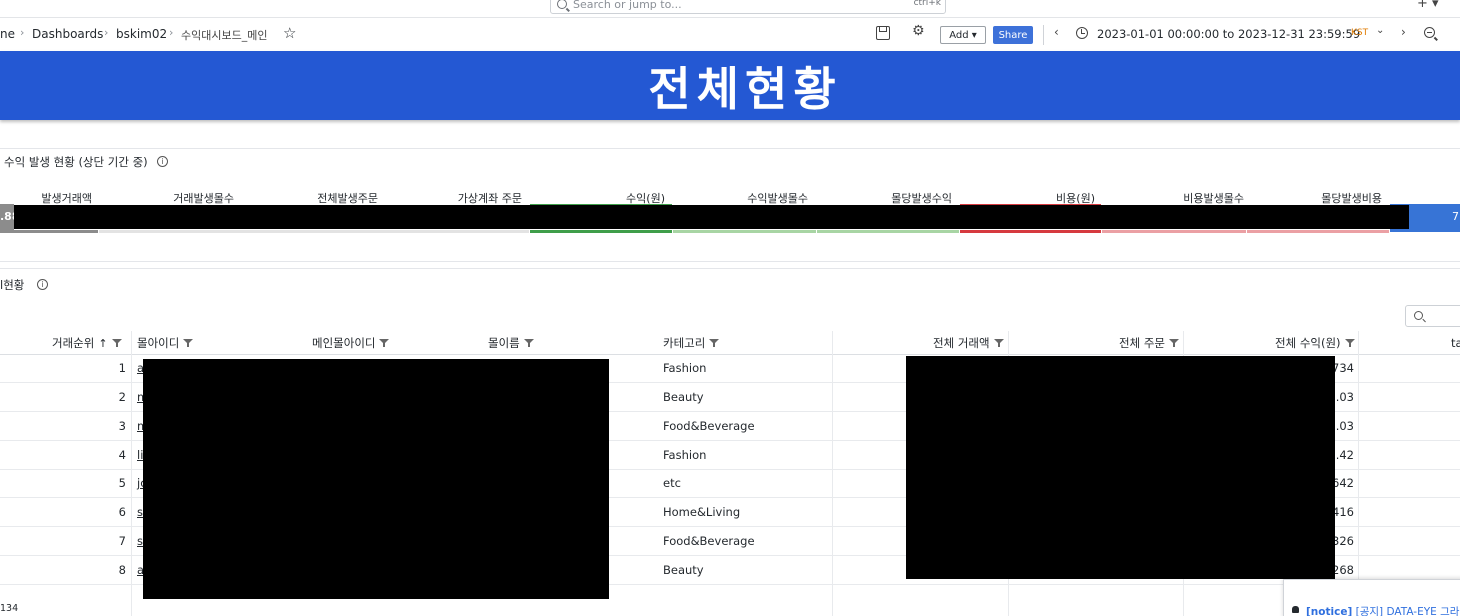 Image resolution: width=1460 pixels, height=616 pixels. What do you see at coordinates (224, 35) in the screenshot?
I see `breadcrumb-current: 수익대시보드_메인` at bounding box center [224, 35].